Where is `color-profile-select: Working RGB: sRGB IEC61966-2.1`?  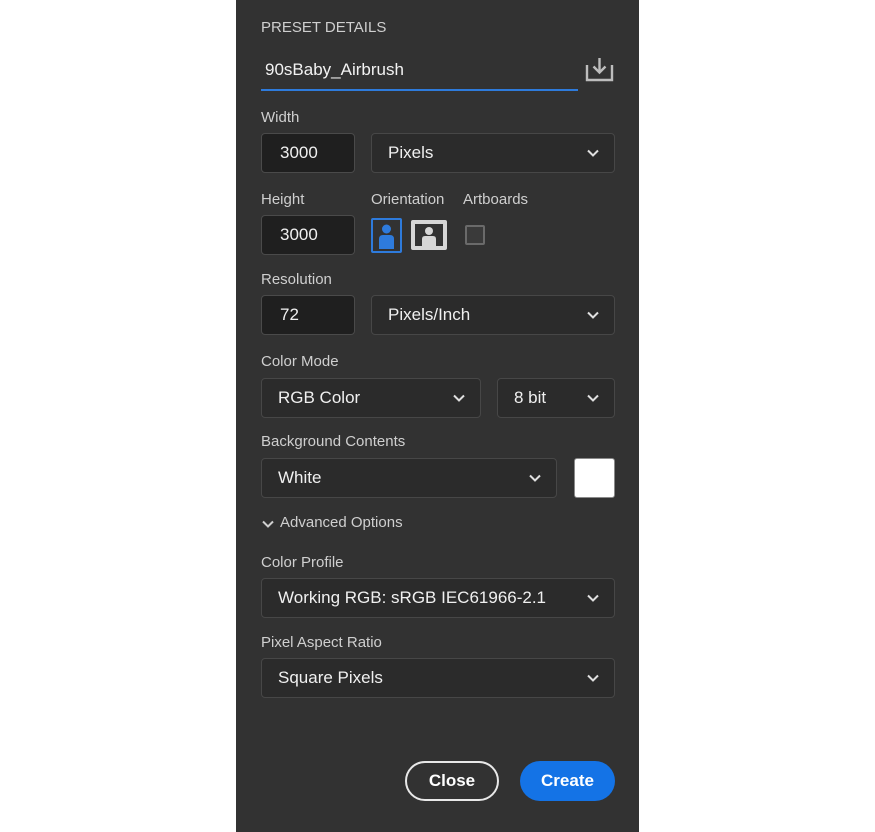 color-profile-select: Working RGB: sRGB IEC61966-2.1 is located at coordinates (438, 598).